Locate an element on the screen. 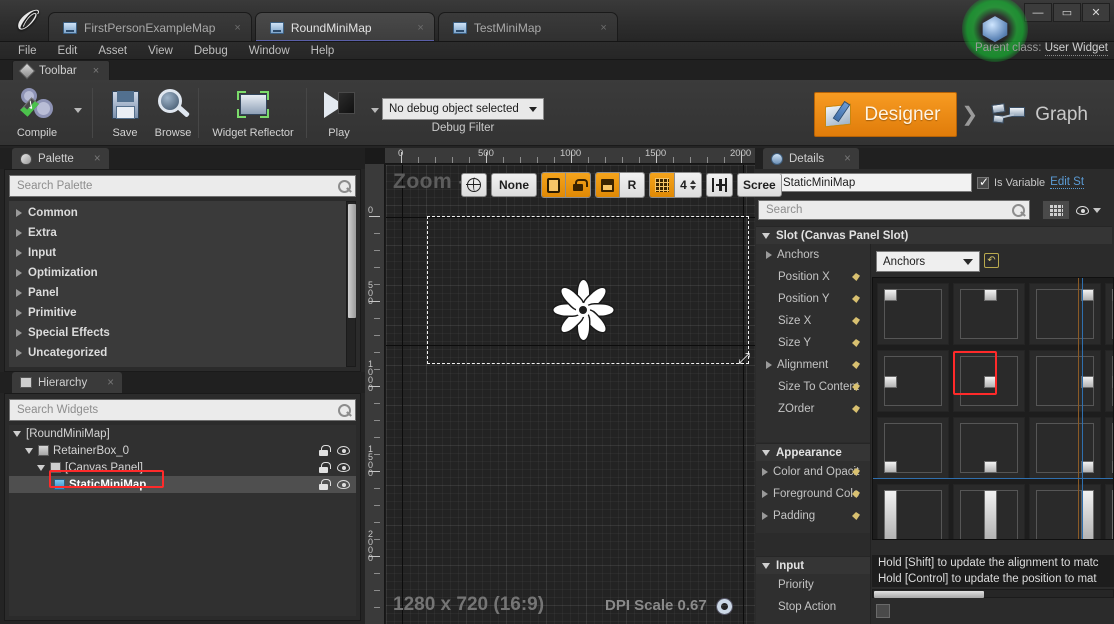 The width and height of the screenshot is (1114, 624). anchor-preset-bottom-left is located at coordinates (913, 448).